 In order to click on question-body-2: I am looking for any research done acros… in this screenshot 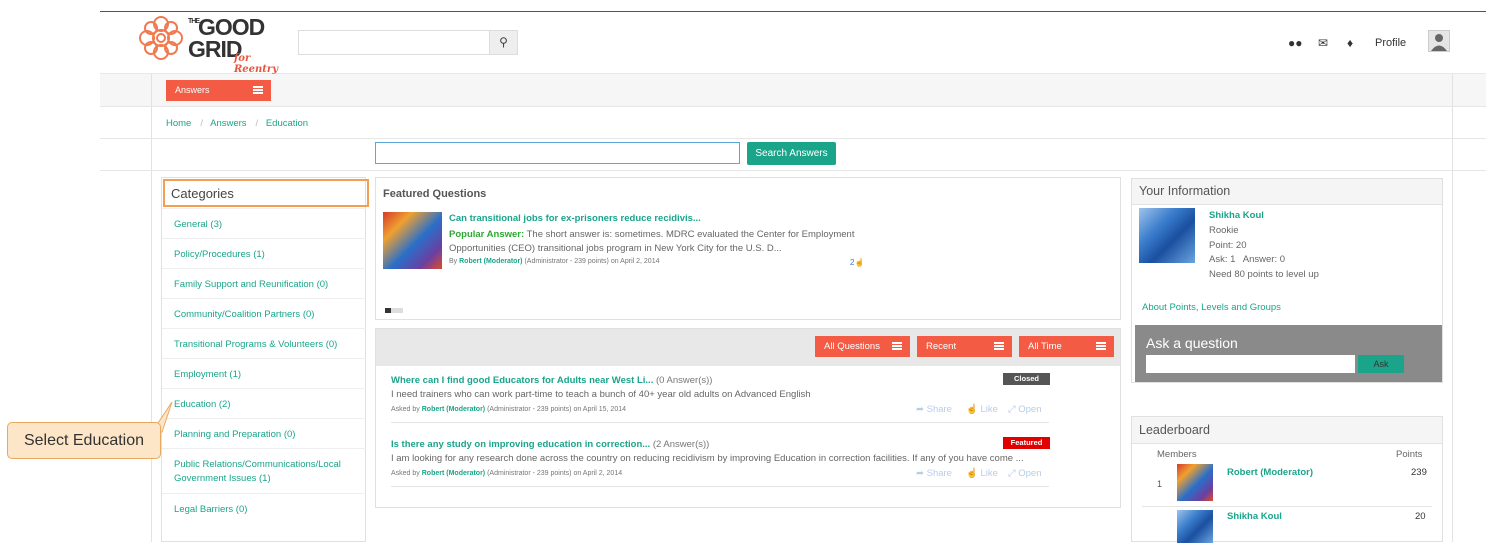, I will do `click(707, 458)`.